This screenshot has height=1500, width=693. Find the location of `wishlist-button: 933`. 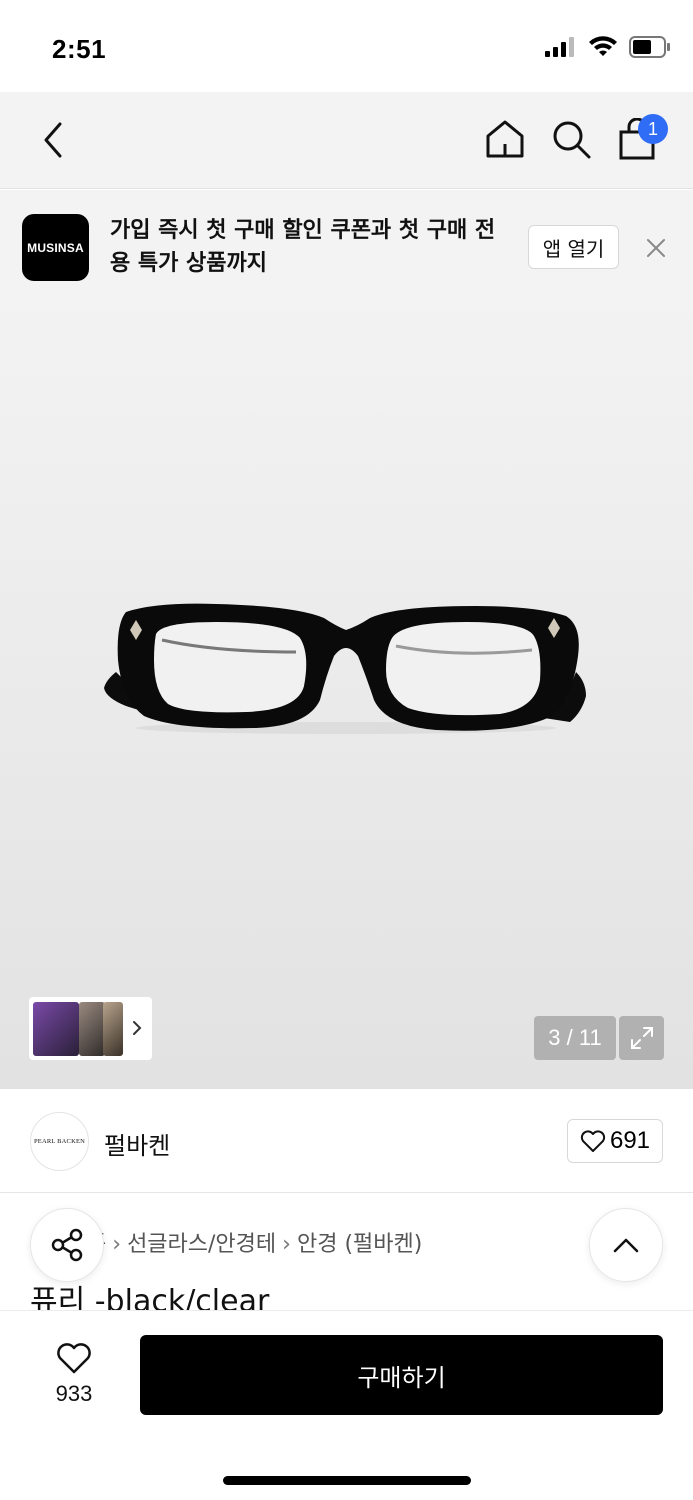

wishlist-button: 933 is located at coordinates (74, 1381).